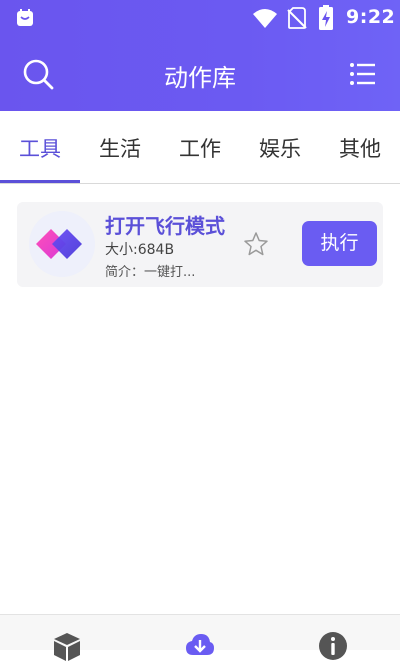 The image size is (400, 661). What do you see at coordinates (67, 646) in the screenshot?
I see `box-icon` at bounding box center [67, 646].